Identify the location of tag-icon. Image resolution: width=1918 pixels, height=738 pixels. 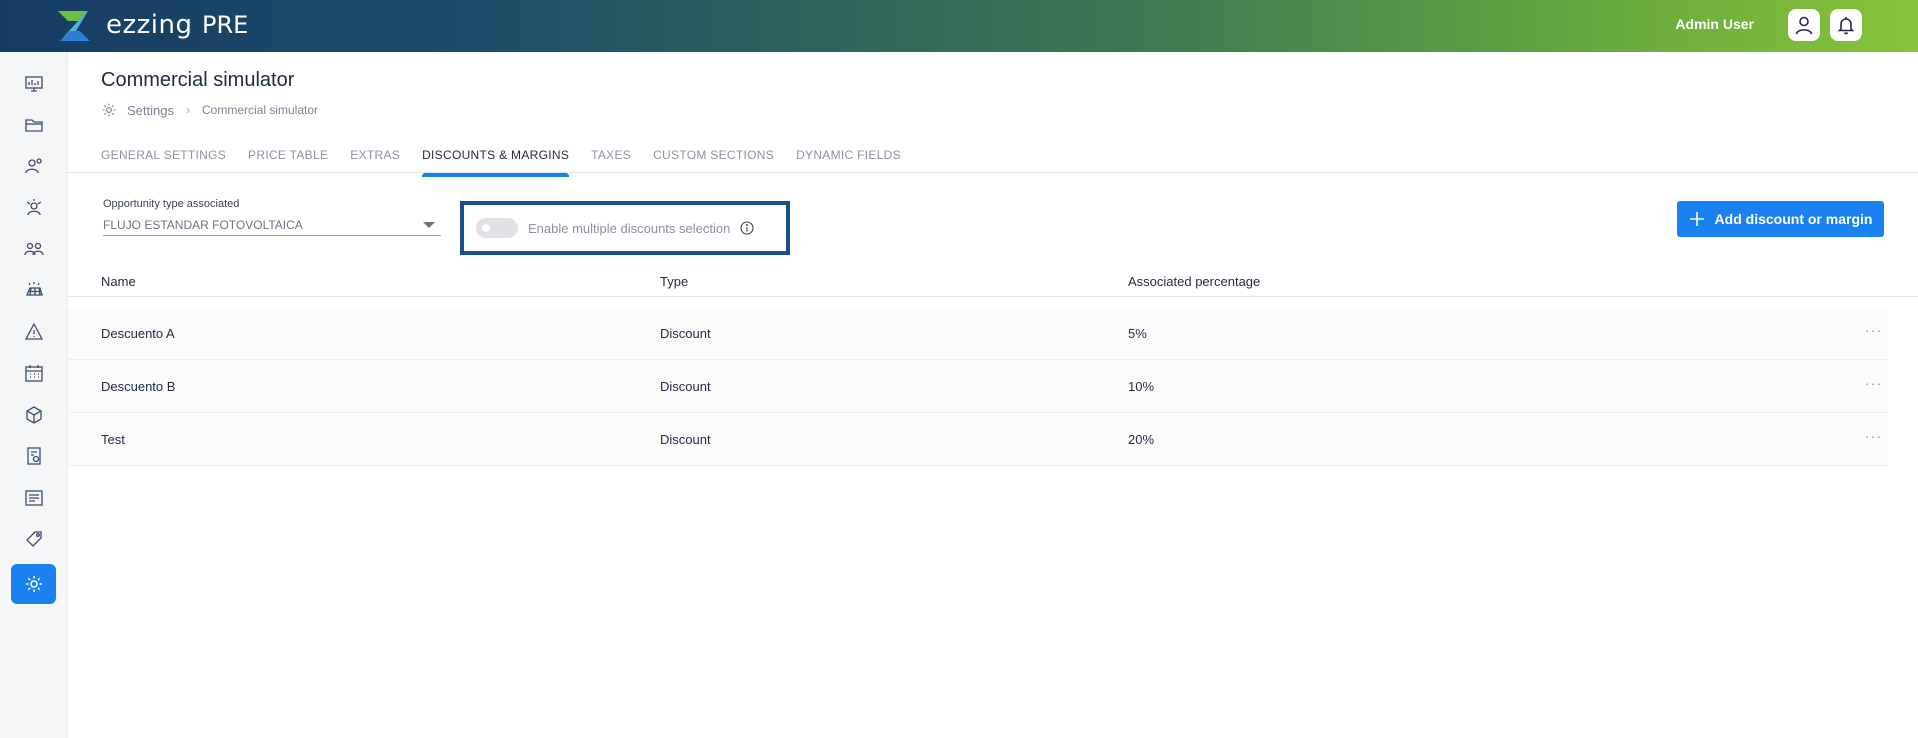
(33, 539).